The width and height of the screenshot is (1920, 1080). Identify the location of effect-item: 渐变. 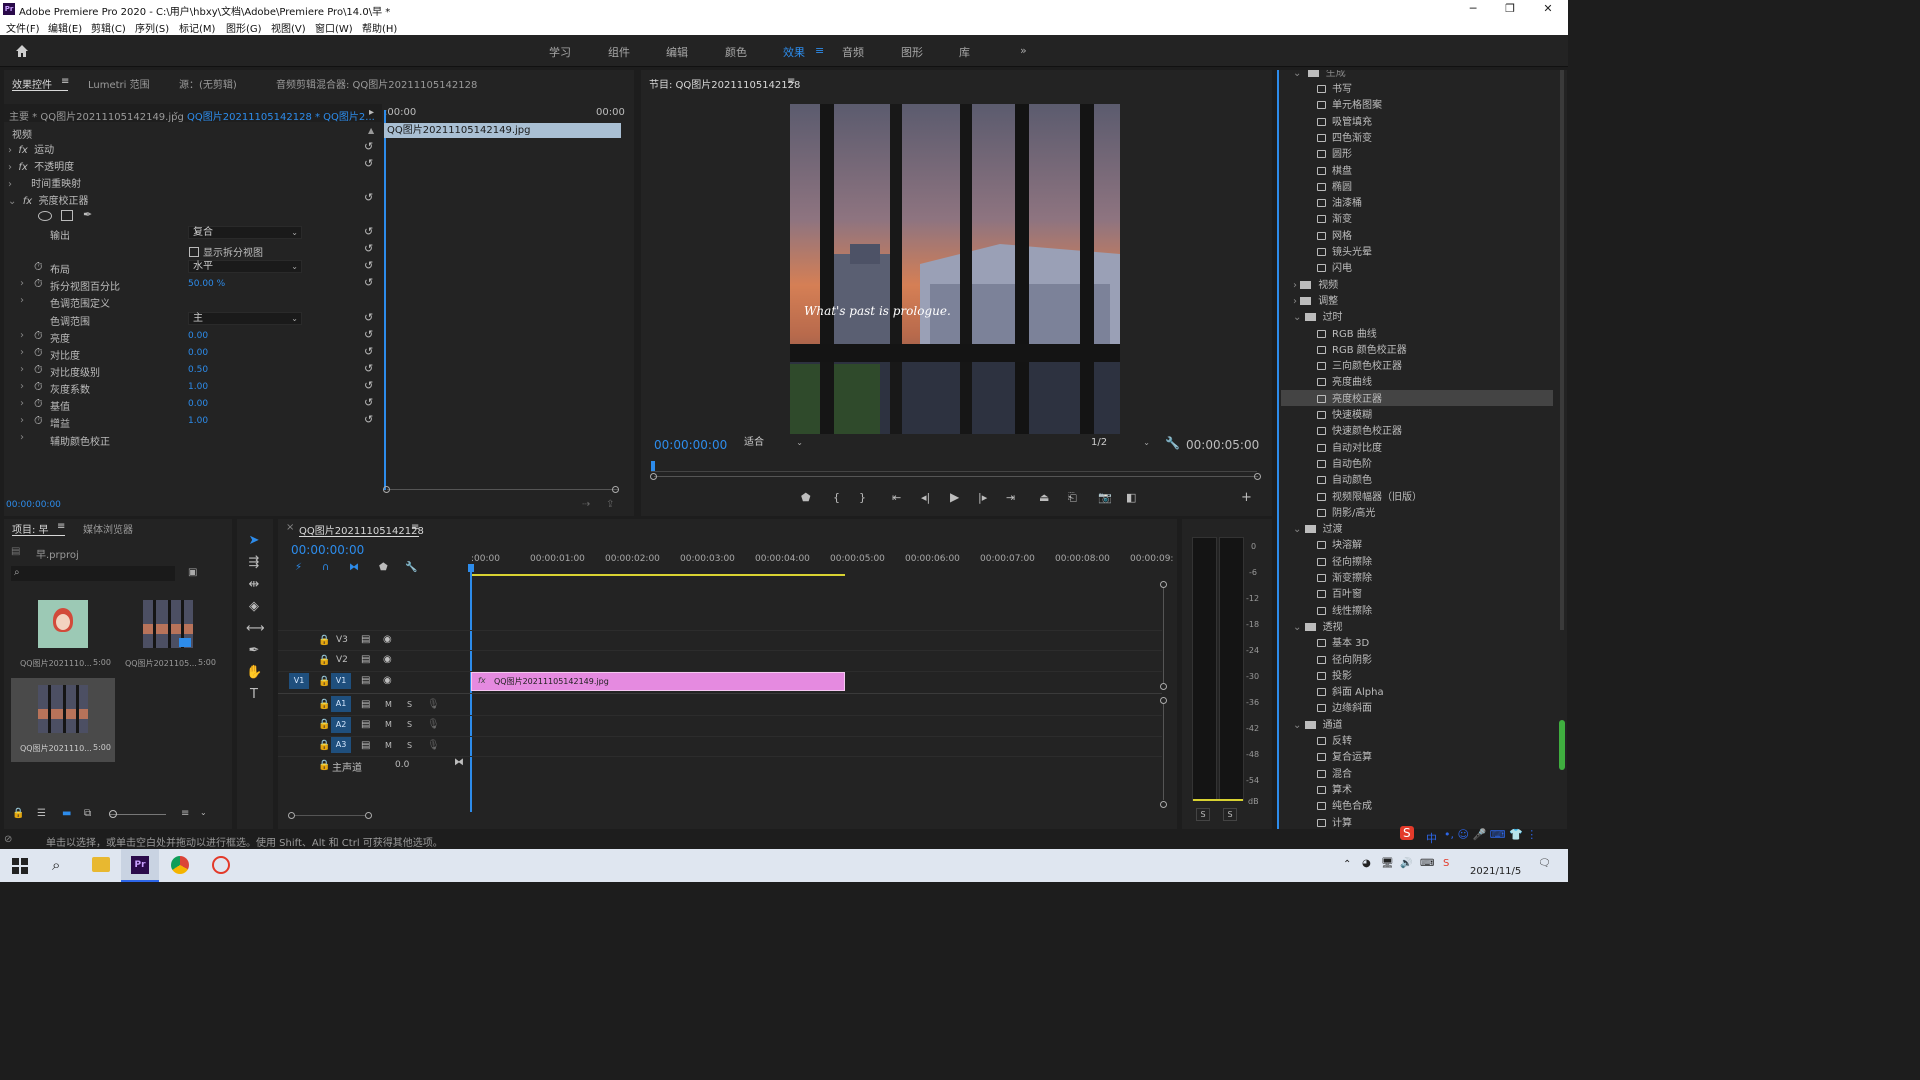
(1334, 218).